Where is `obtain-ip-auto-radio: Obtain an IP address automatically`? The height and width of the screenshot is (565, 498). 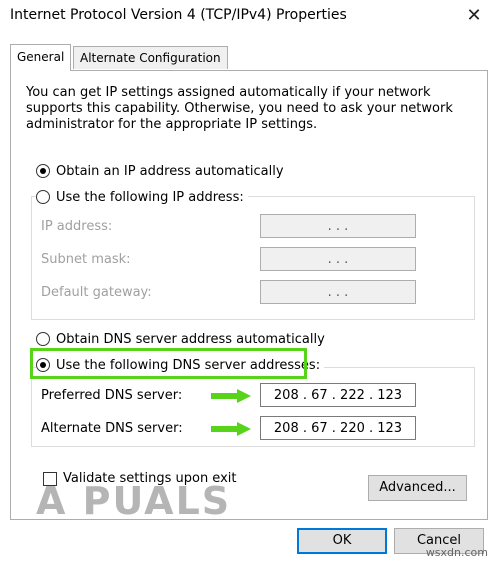 obtain-ip-auto-radio: Obtain an IP address automatically is located at coordinates (160, 171).